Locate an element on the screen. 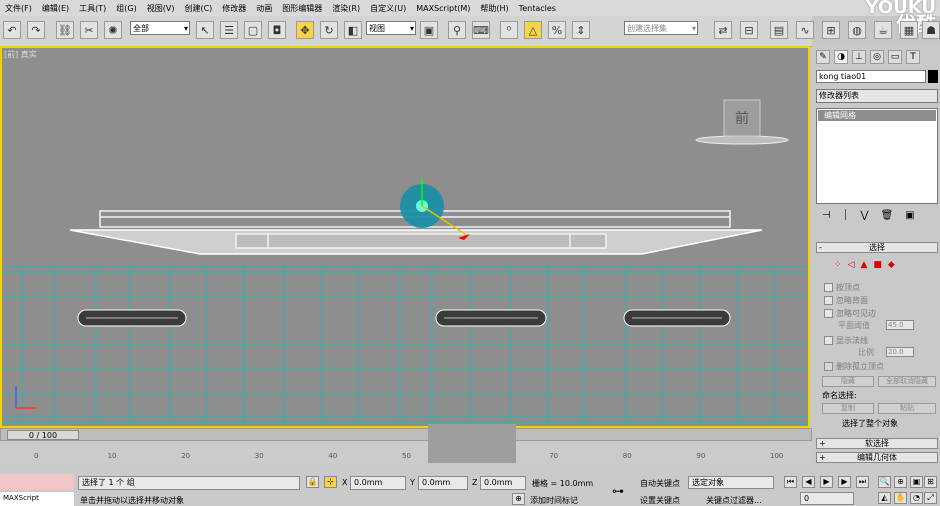  menu-item-5: 创建(C) is located at coordinates (198, 8).